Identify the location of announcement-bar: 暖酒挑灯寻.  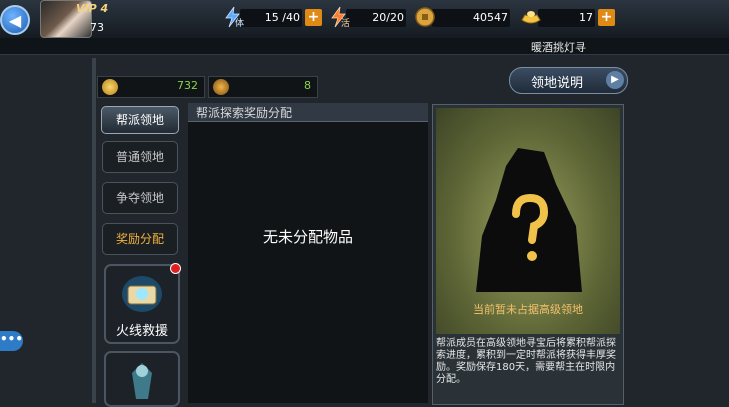
(364, 46).